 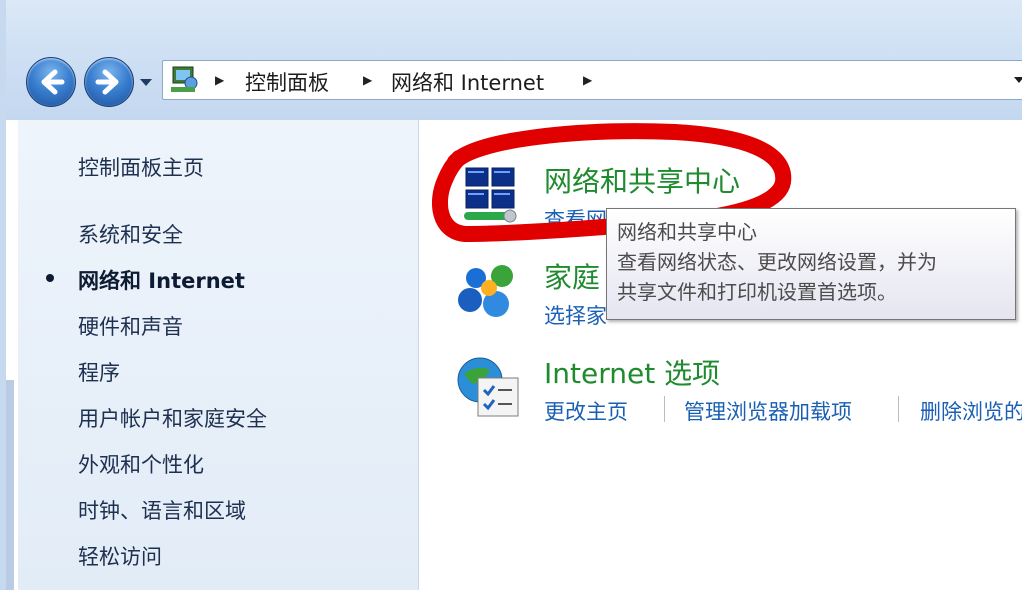 I want to click on sidebar-item-system-security: 系统和安全, so click(x=130, y=234).